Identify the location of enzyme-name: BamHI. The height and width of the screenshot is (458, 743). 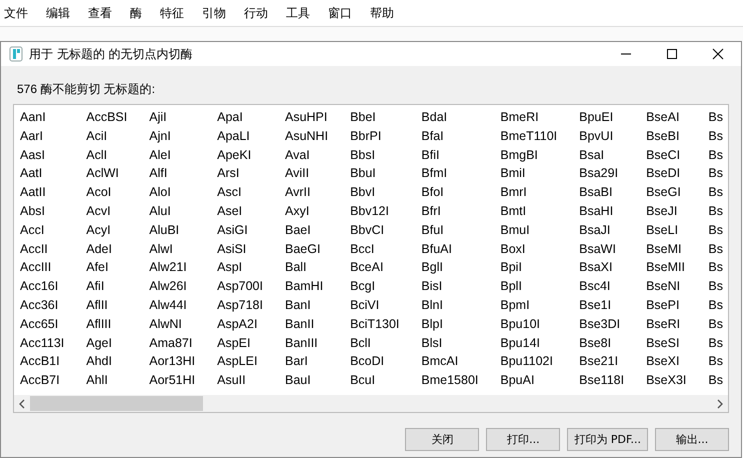
(306, 286).